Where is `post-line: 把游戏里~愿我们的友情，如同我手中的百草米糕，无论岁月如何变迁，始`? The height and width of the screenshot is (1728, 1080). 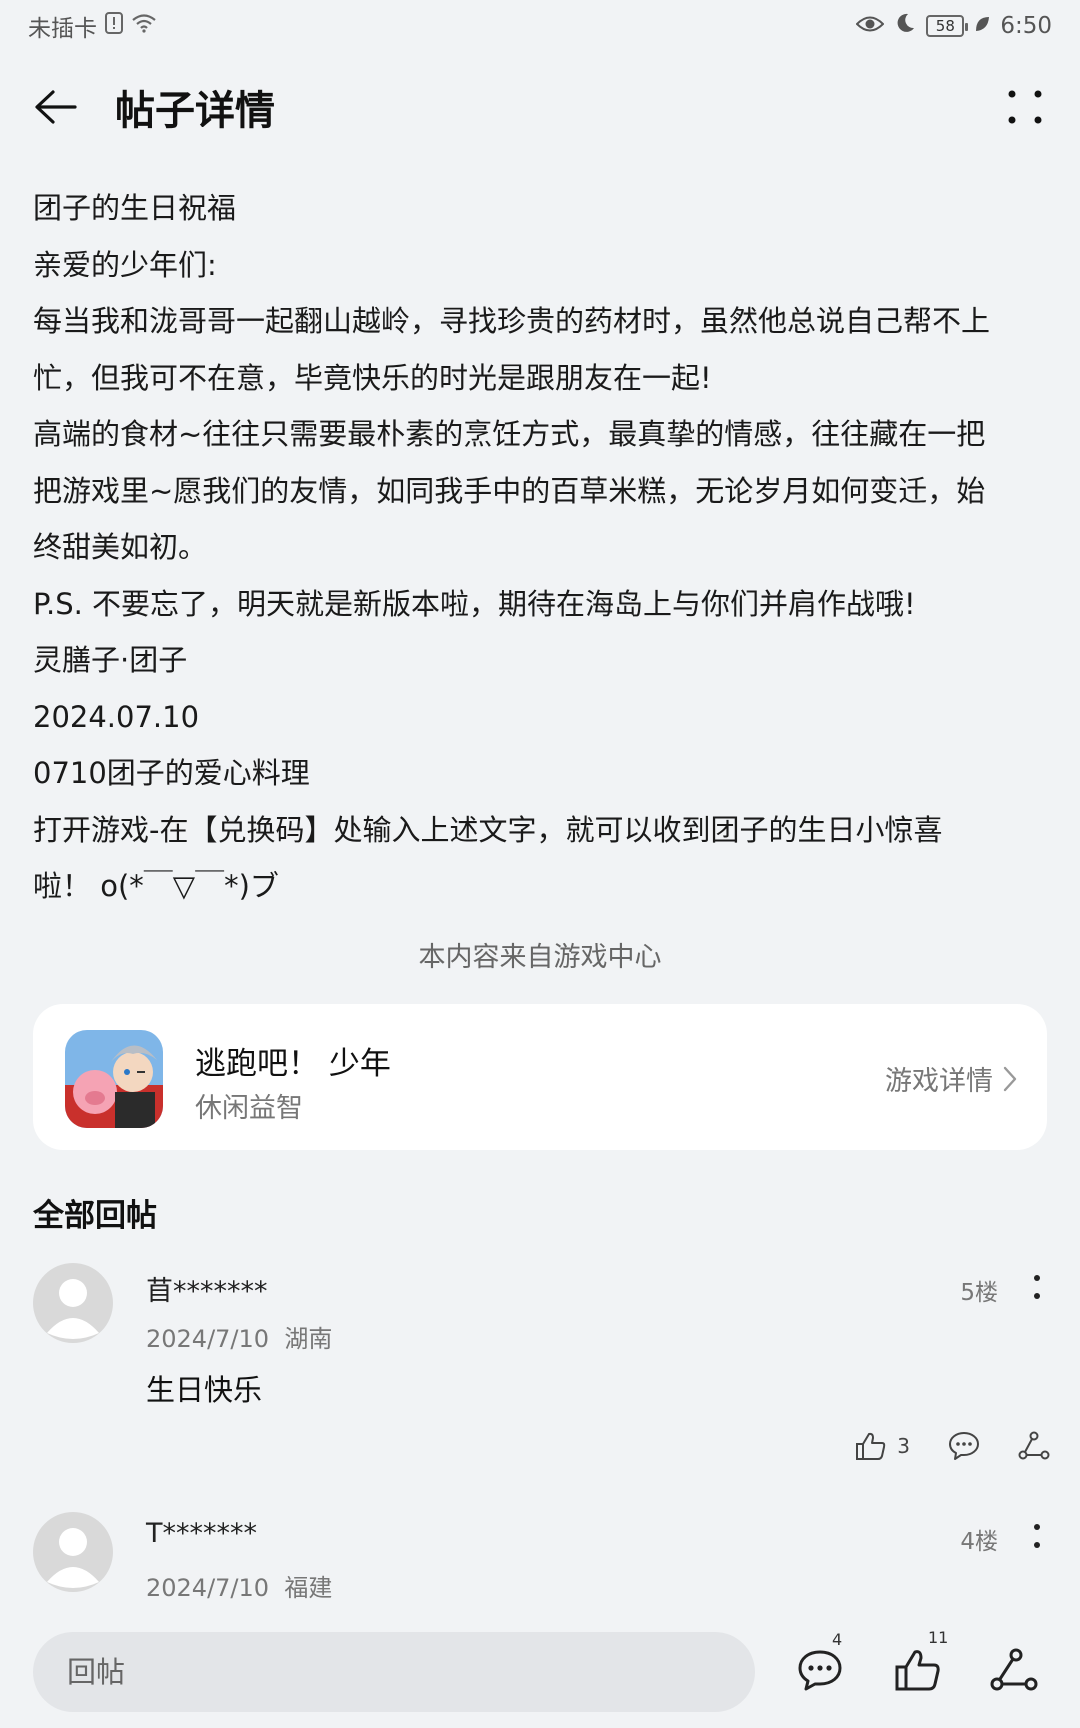
post-line: 把游戏里~愿我们的友情，如同我手中的百草米糕，无论岁月如何变迁，始 is located at coordinates (509, 490).